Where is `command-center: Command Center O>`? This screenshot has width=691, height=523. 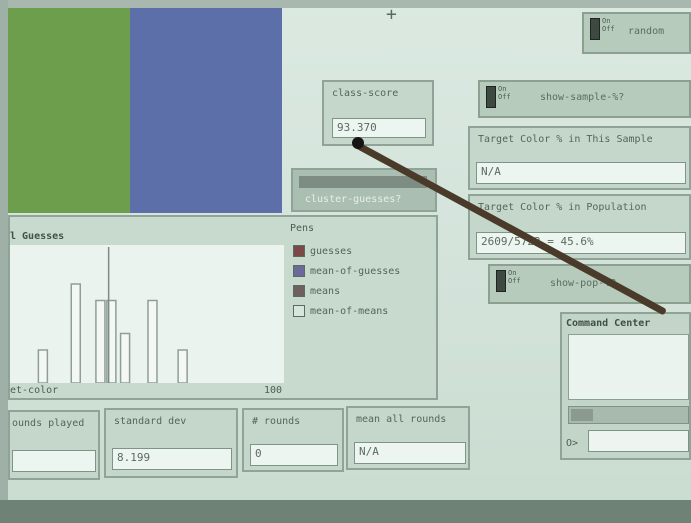 command-center: Command Center O> is located at coordinates (625, 386).